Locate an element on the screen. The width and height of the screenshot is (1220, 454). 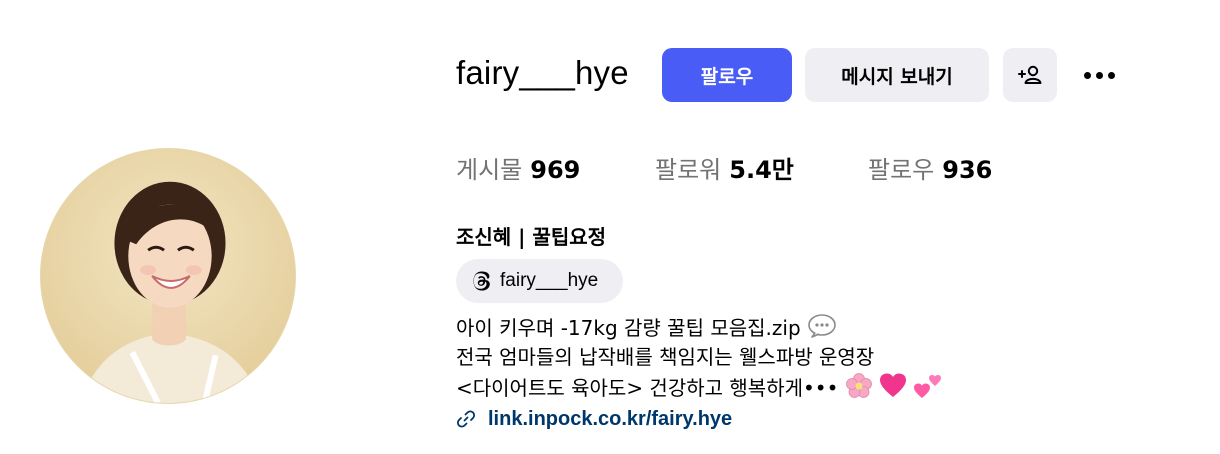
follow-button: 팔로우 is located at coordinates (727, 75).